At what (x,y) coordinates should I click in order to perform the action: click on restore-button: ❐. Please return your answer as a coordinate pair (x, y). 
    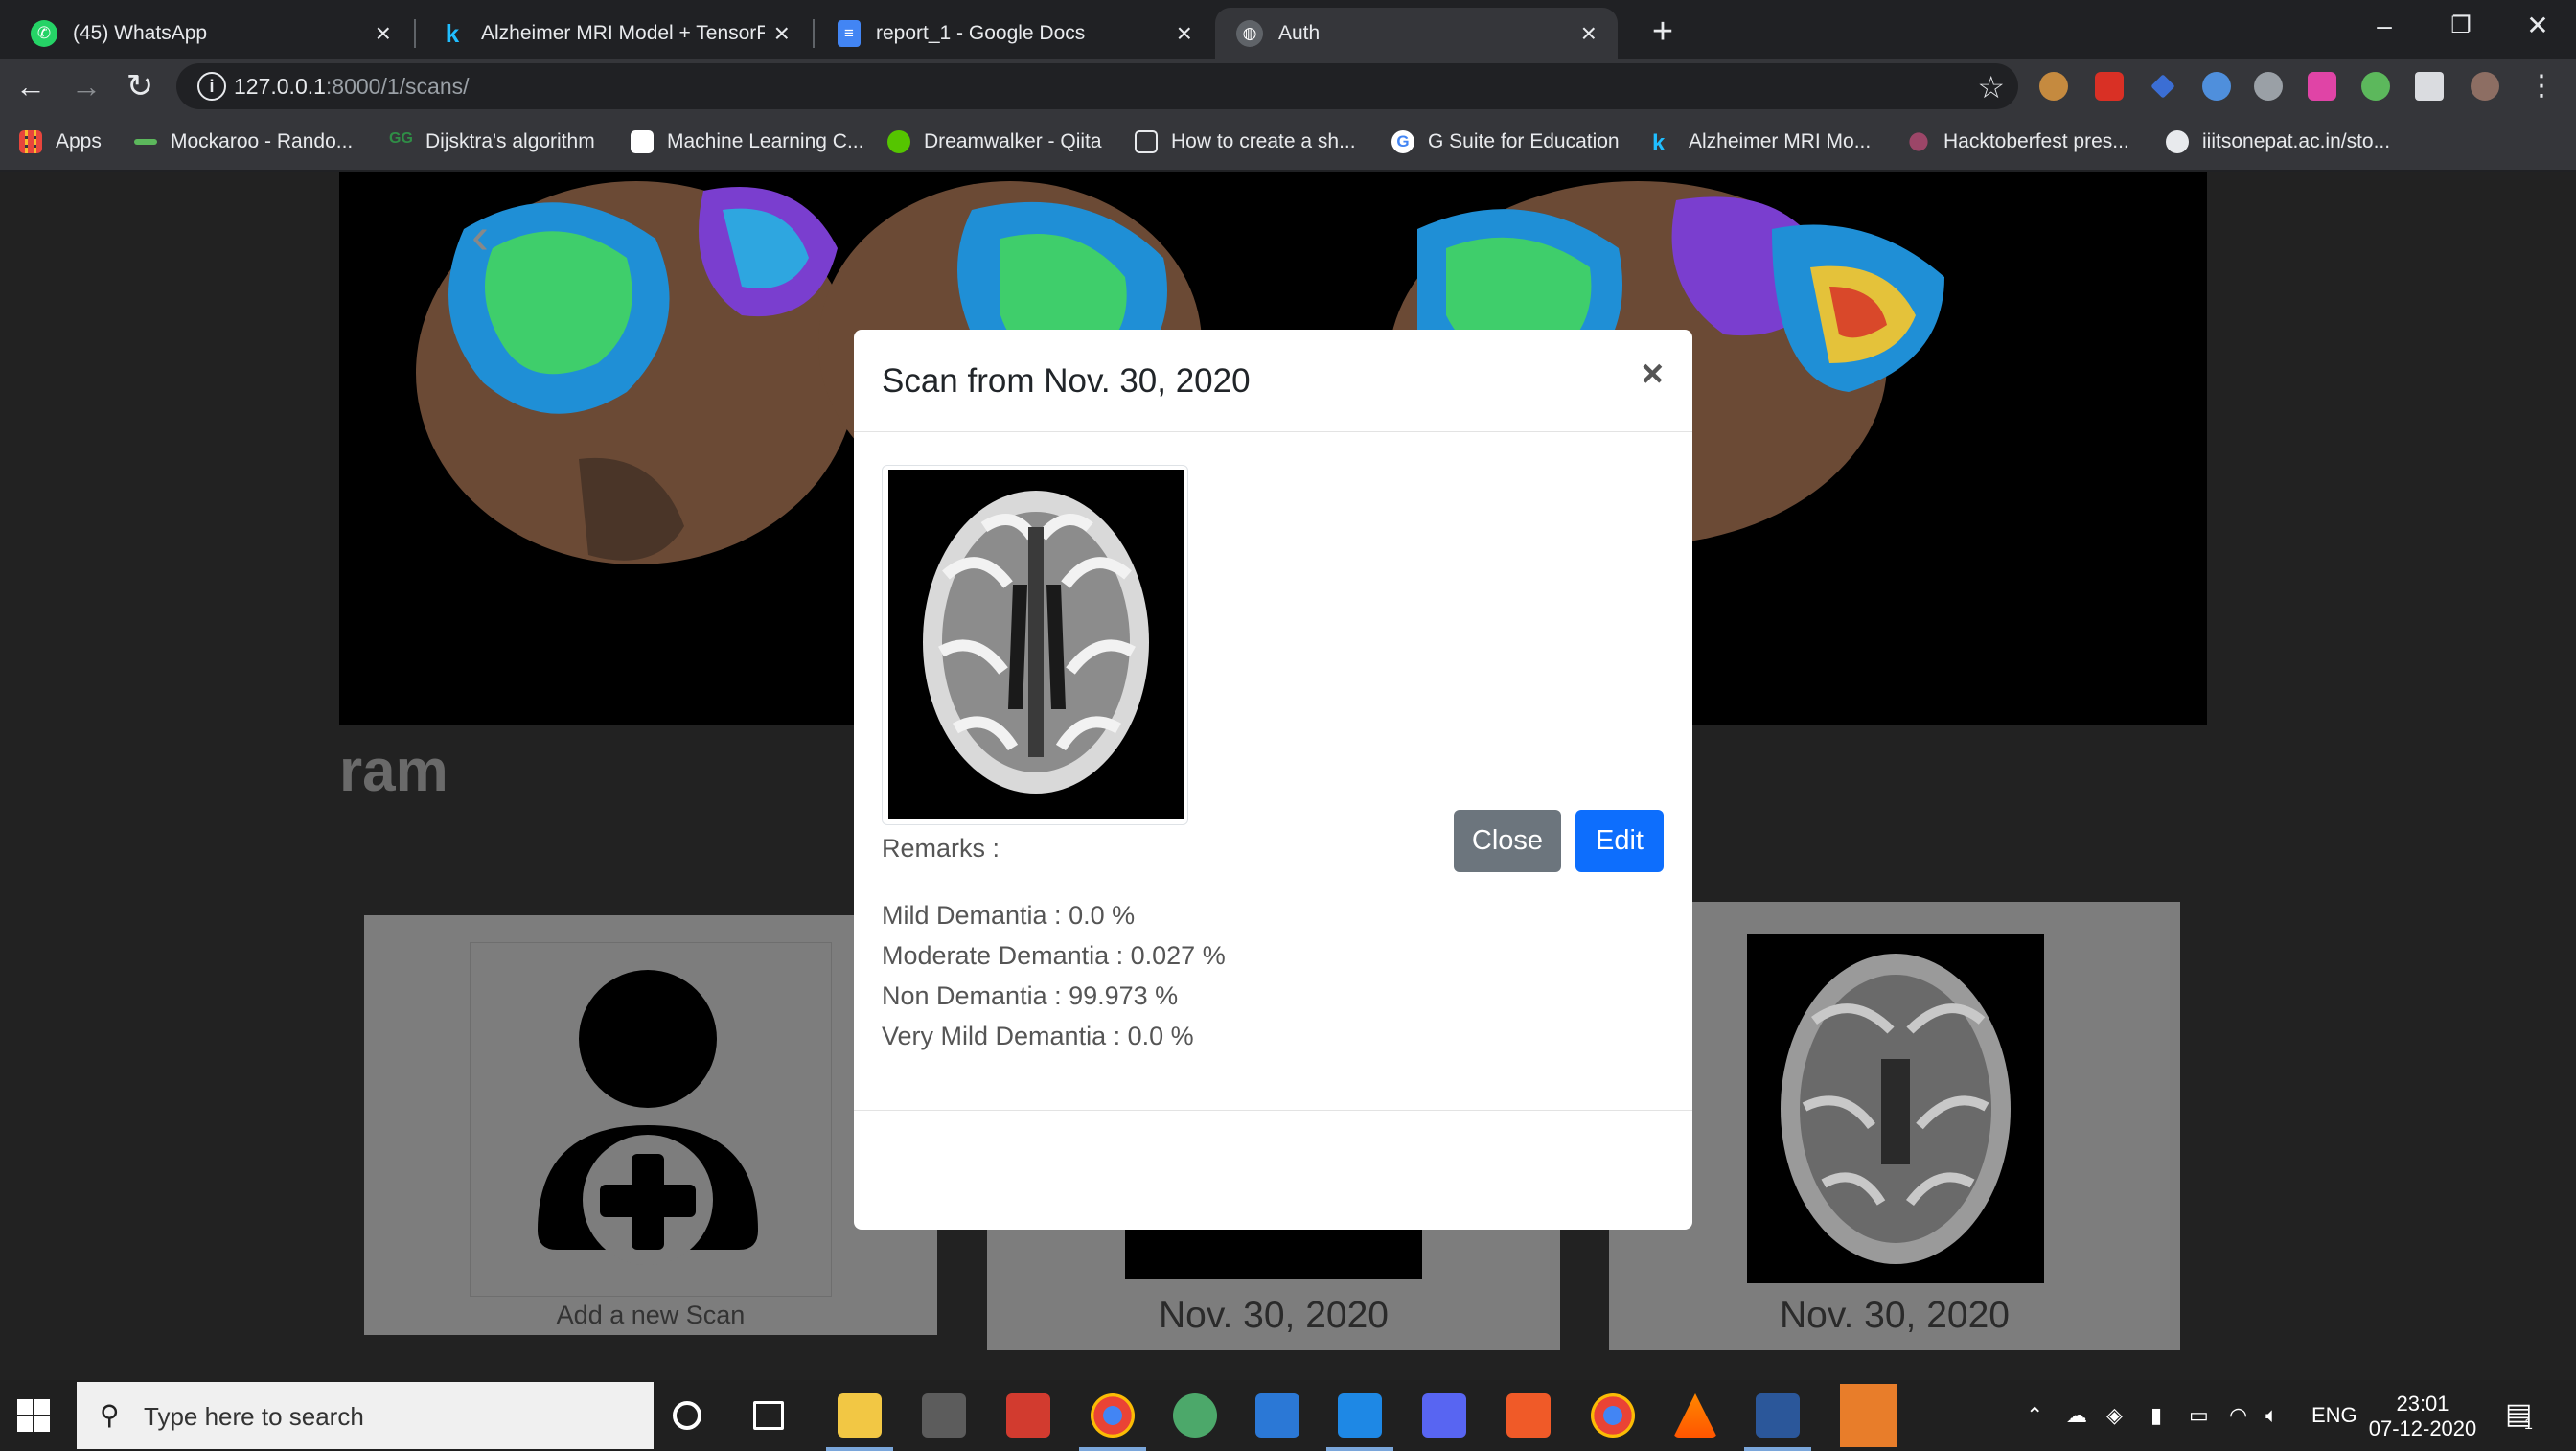
    Looking at the image, I should click on (2461, 26).